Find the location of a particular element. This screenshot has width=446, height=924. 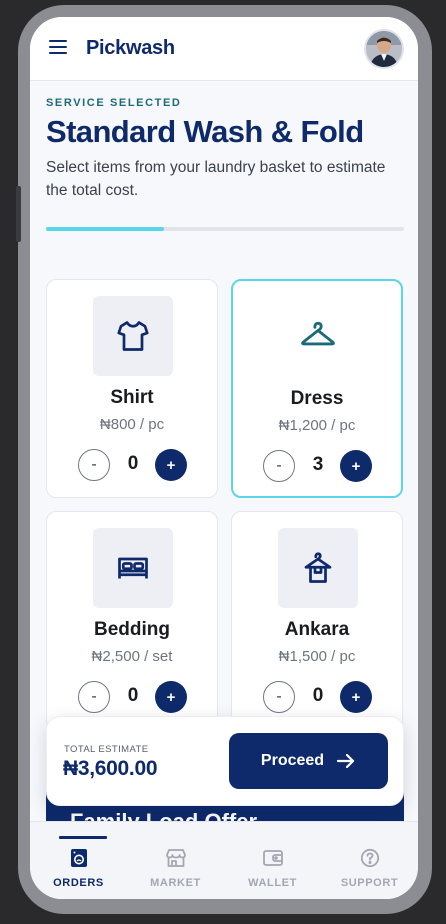

item-card-bedding: Bedding ₦2,500 / set - 0 + is located at coordinates (132, 620).